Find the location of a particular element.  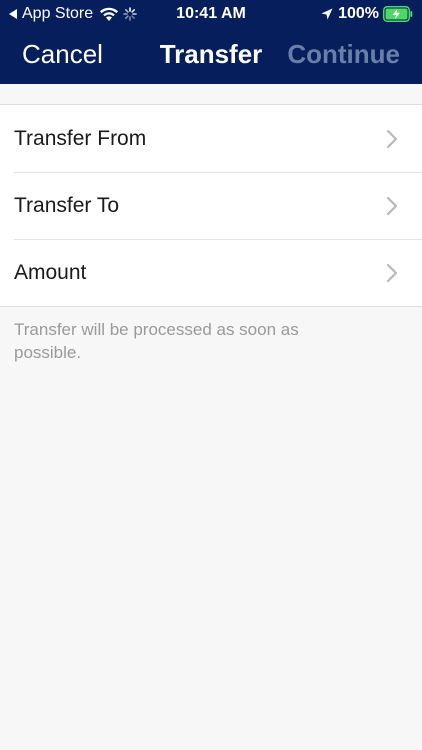

battery-percent: 100% is located at coordinates (358, 13).